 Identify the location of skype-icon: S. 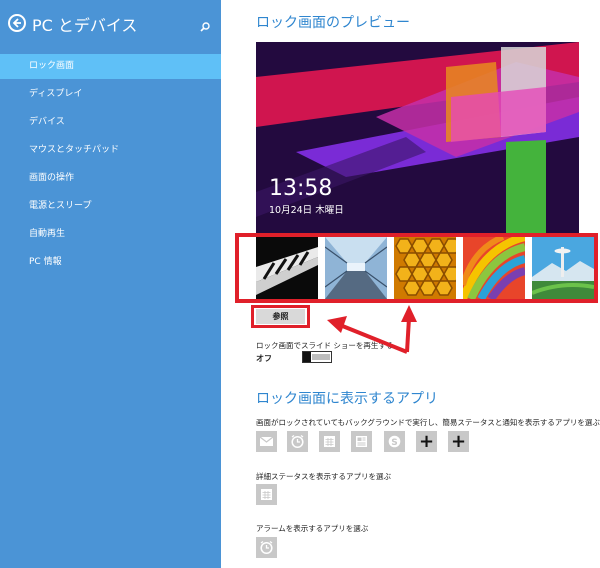
(394, 441).